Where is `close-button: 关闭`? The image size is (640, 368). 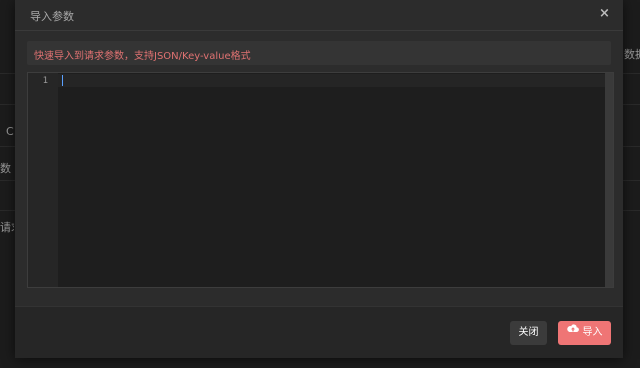
close-button: 关闭 is located at coordinates (528, 333).